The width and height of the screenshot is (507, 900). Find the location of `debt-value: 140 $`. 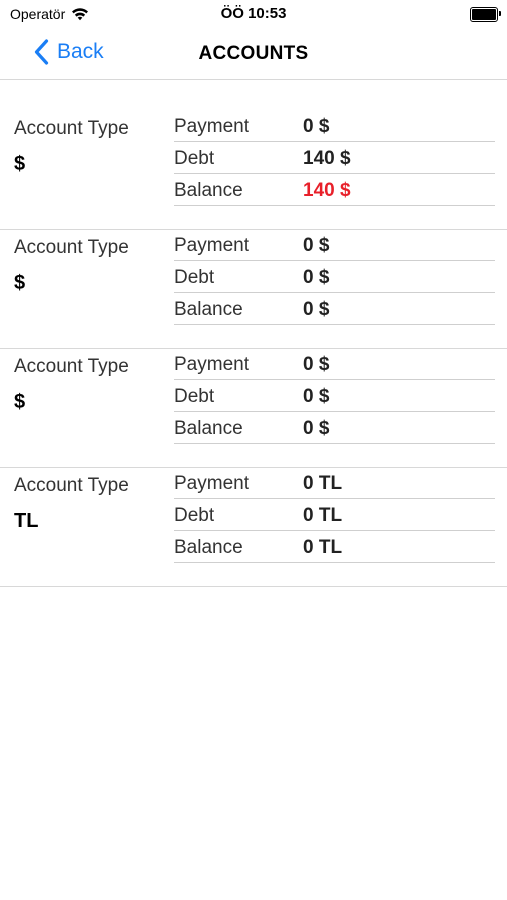

debt-value: 140 $ is located at coordinates (327, 158).